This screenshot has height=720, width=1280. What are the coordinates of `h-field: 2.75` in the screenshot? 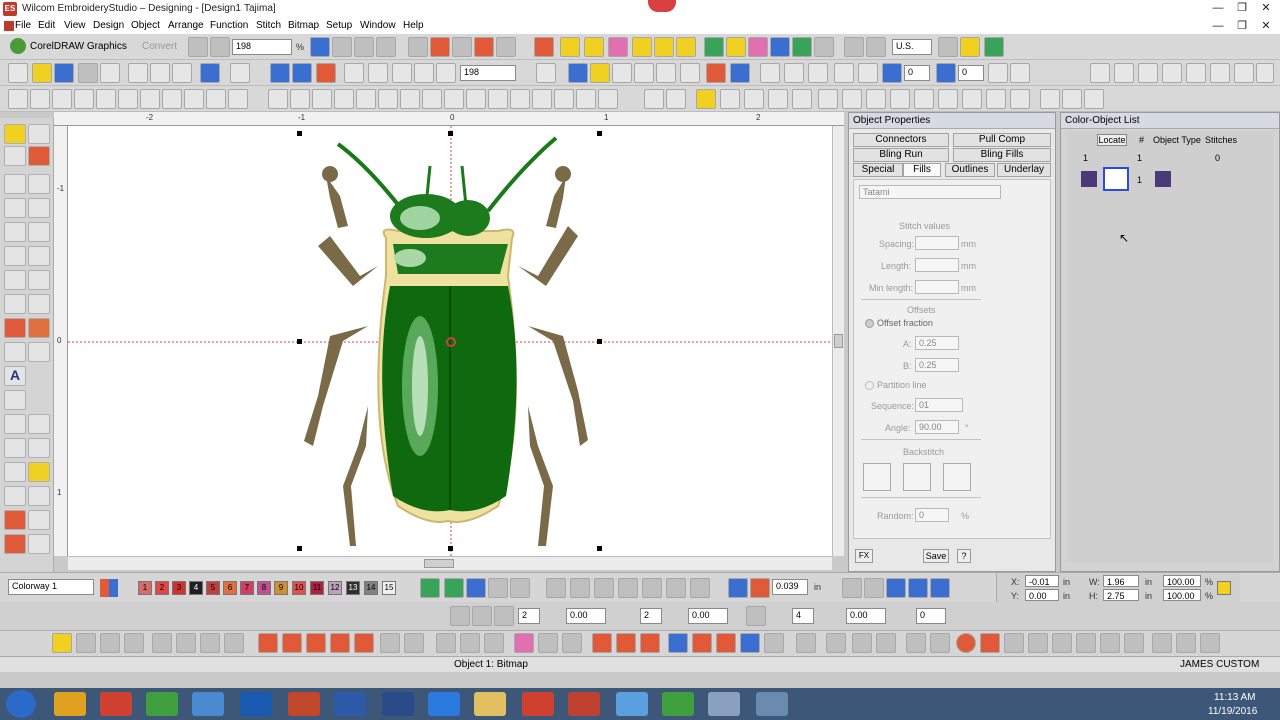 It's located at (1121, 595).